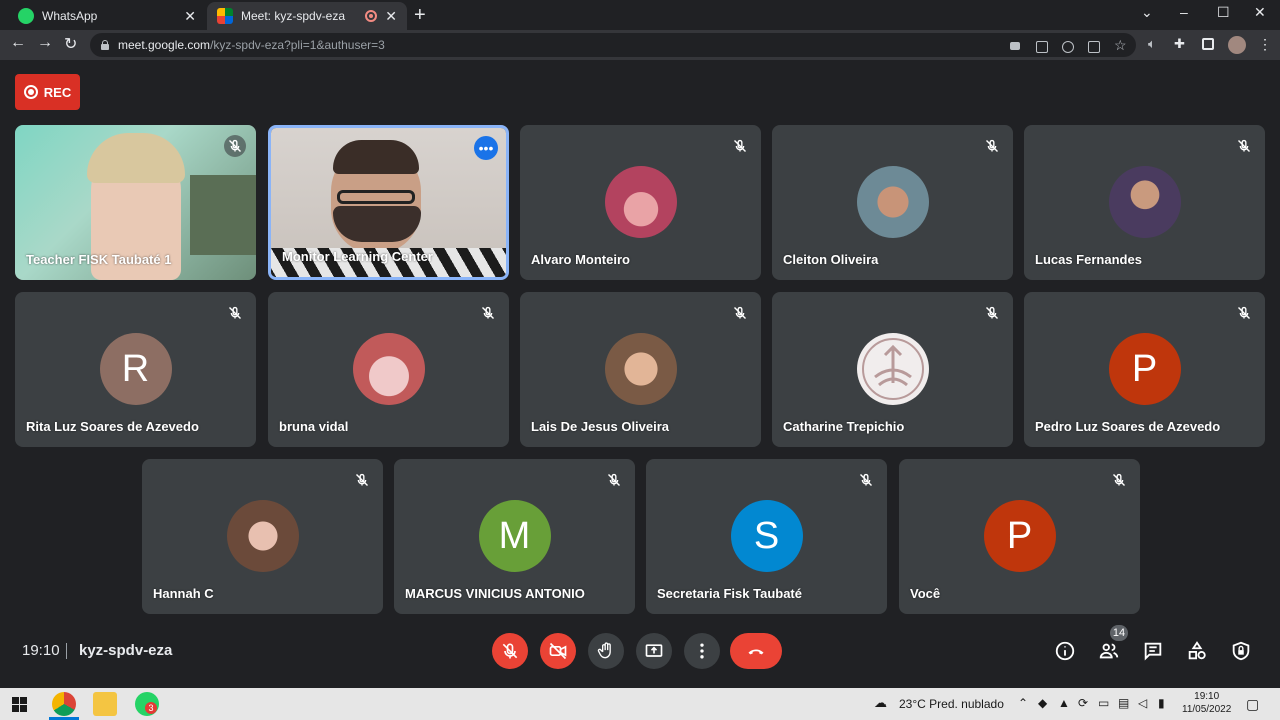 This screenshot has width=1280, height=720. I want to click on microphone-icon: ▮, so click(1161, 703).